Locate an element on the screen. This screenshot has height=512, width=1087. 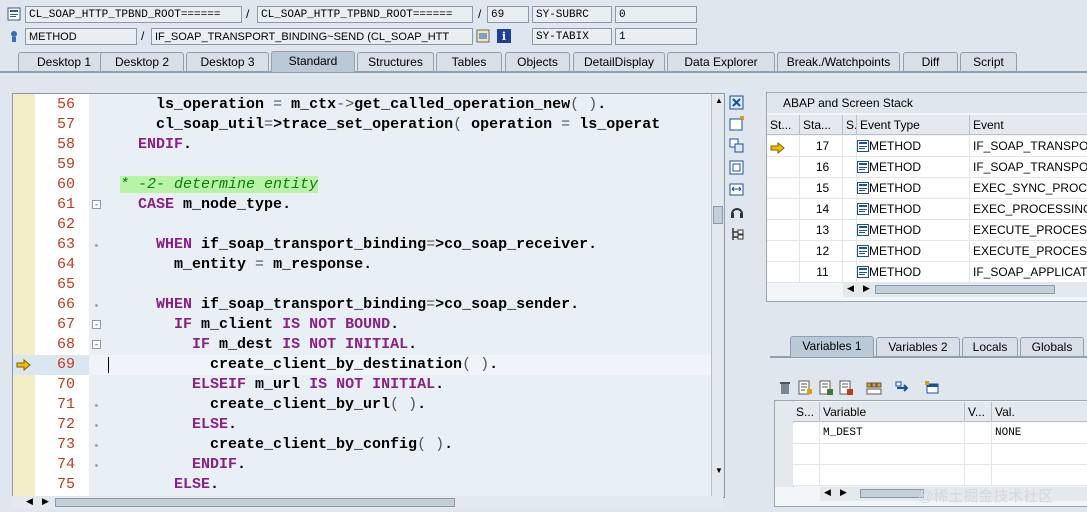
code-line: 74 ENDIF. is located at coordinates (362, 465).